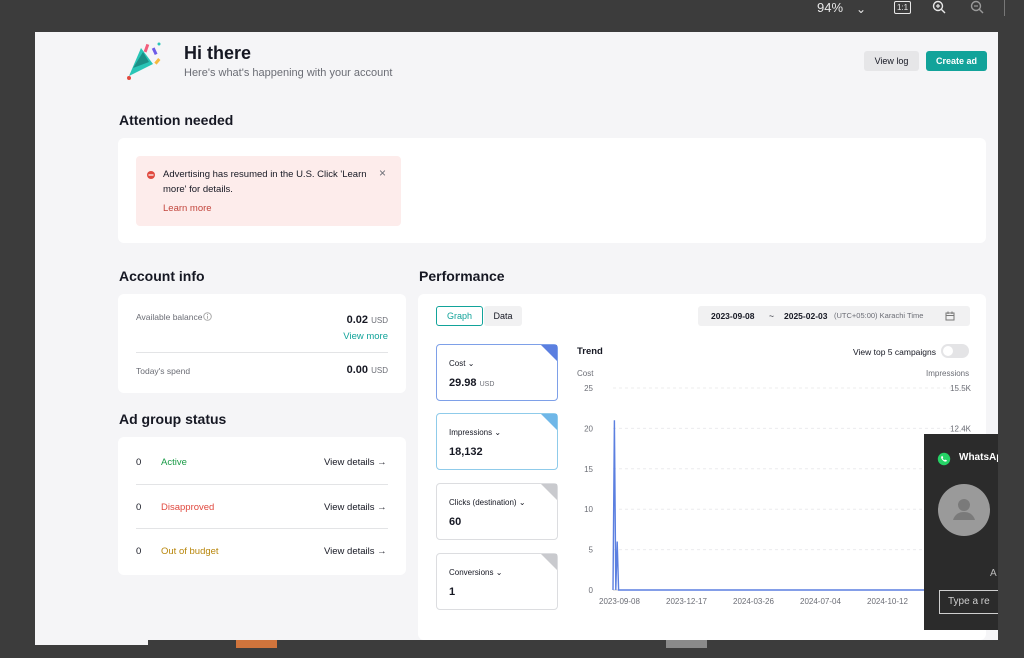  What do you see at coordinates (365, 336) in the screenshot?
I see `view-more-link: View more` at bounding box center [365, 336].